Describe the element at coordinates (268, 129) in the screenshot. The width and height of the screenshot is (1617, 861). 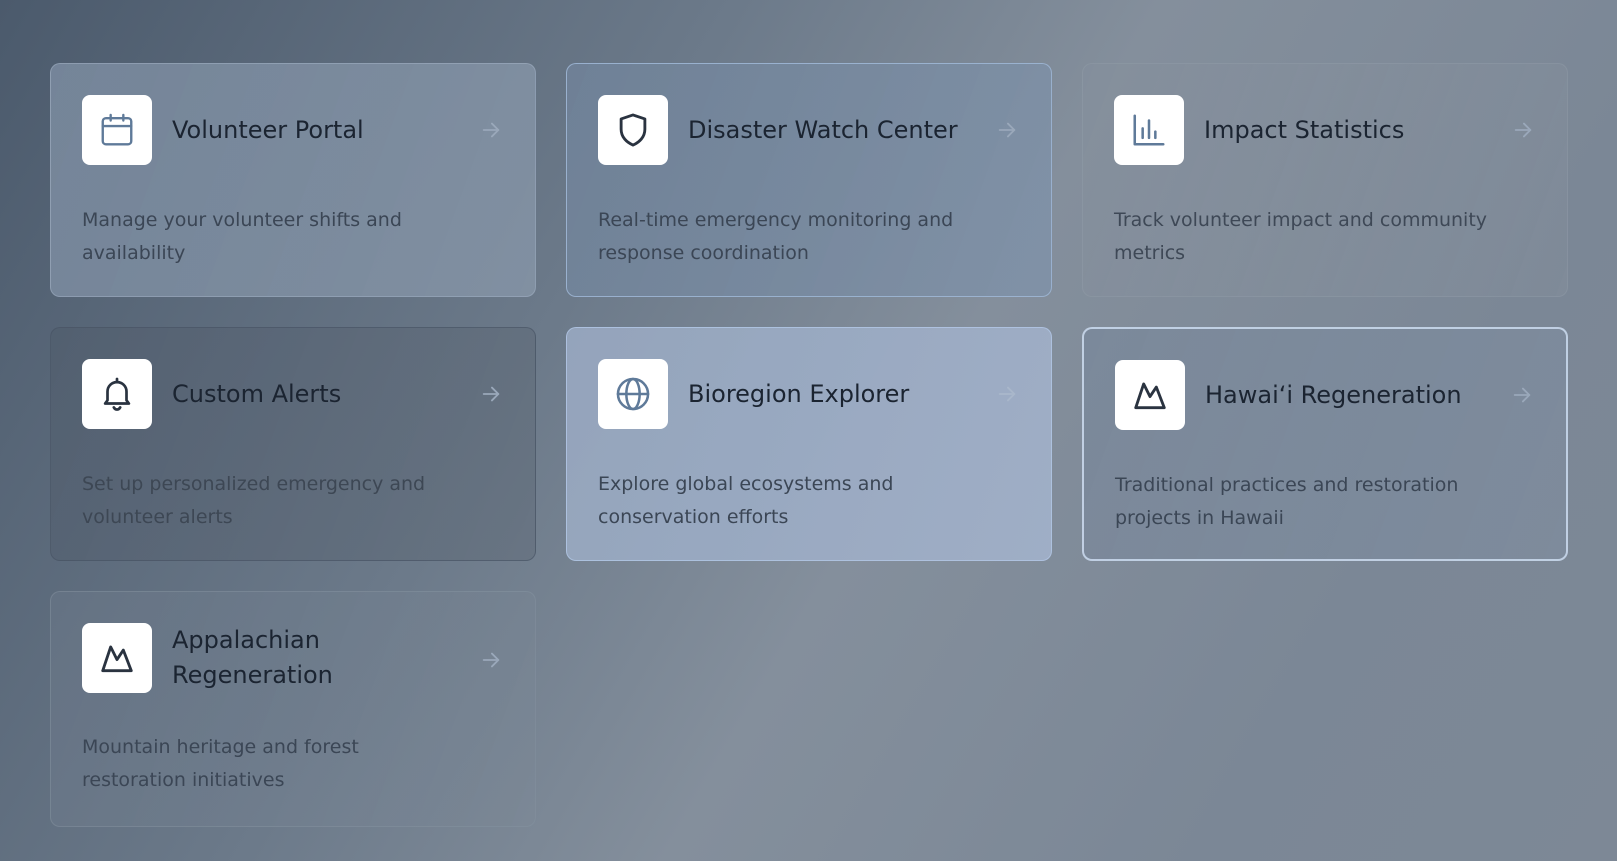
I see `card-title: Volunteer Portal` at that location.